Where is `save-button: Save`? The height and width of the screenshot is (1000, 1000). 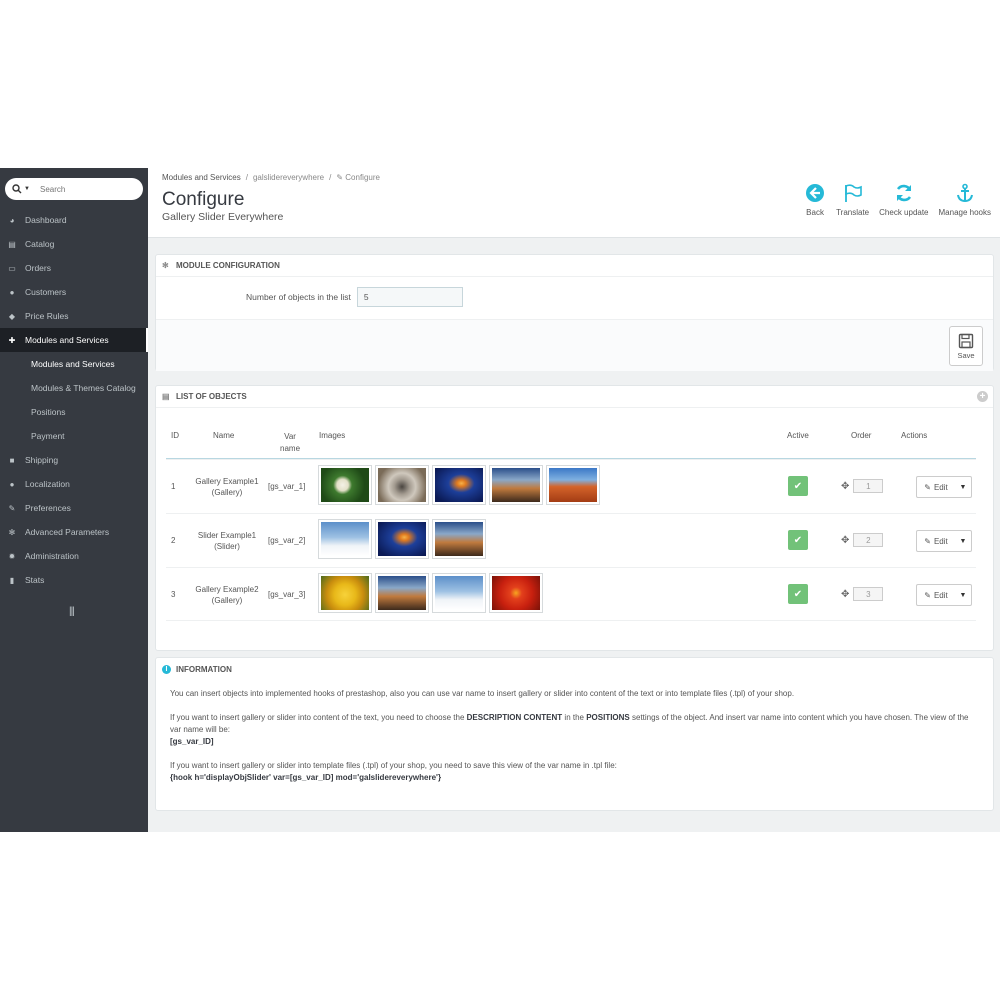 save-button: Save is located at coordinates (966, 346).